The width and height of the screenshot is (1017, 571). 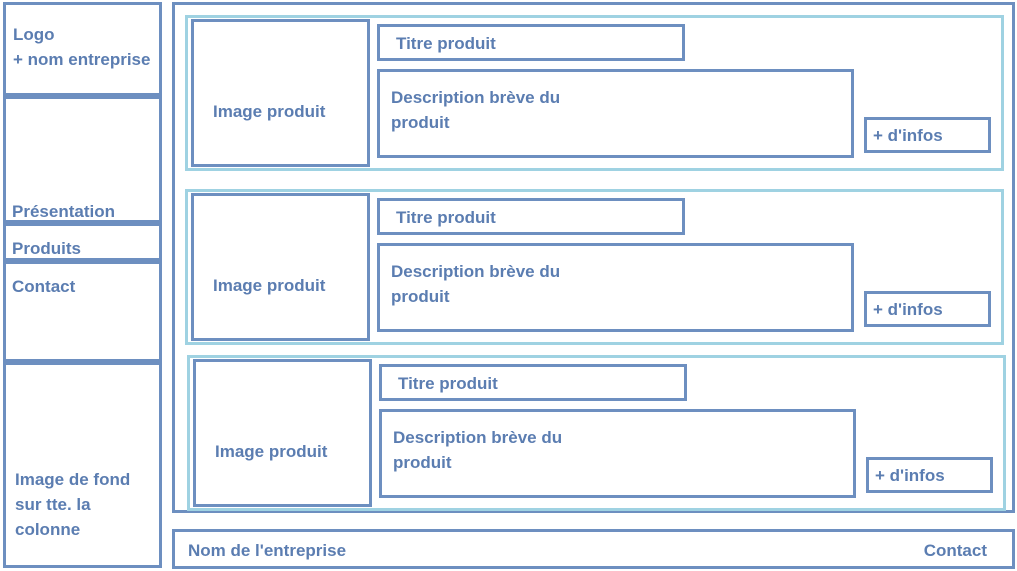 I want to click on footer-contact-link: Contact, so click(x=955, y=550).